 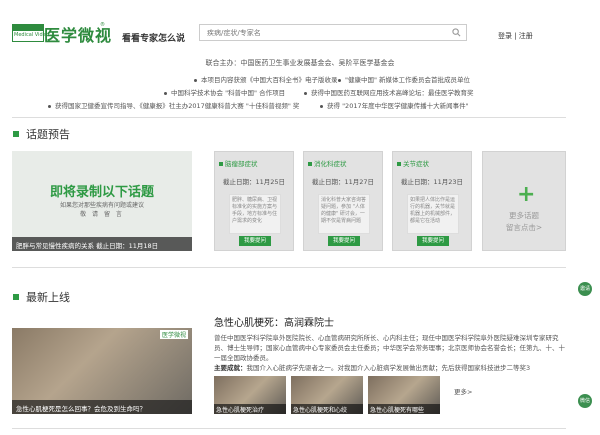 What do you see at coordinates (515, 36) in the screenshot?
I see `login-register-link: 登录 | 注册` at bounding box center [515, 36].